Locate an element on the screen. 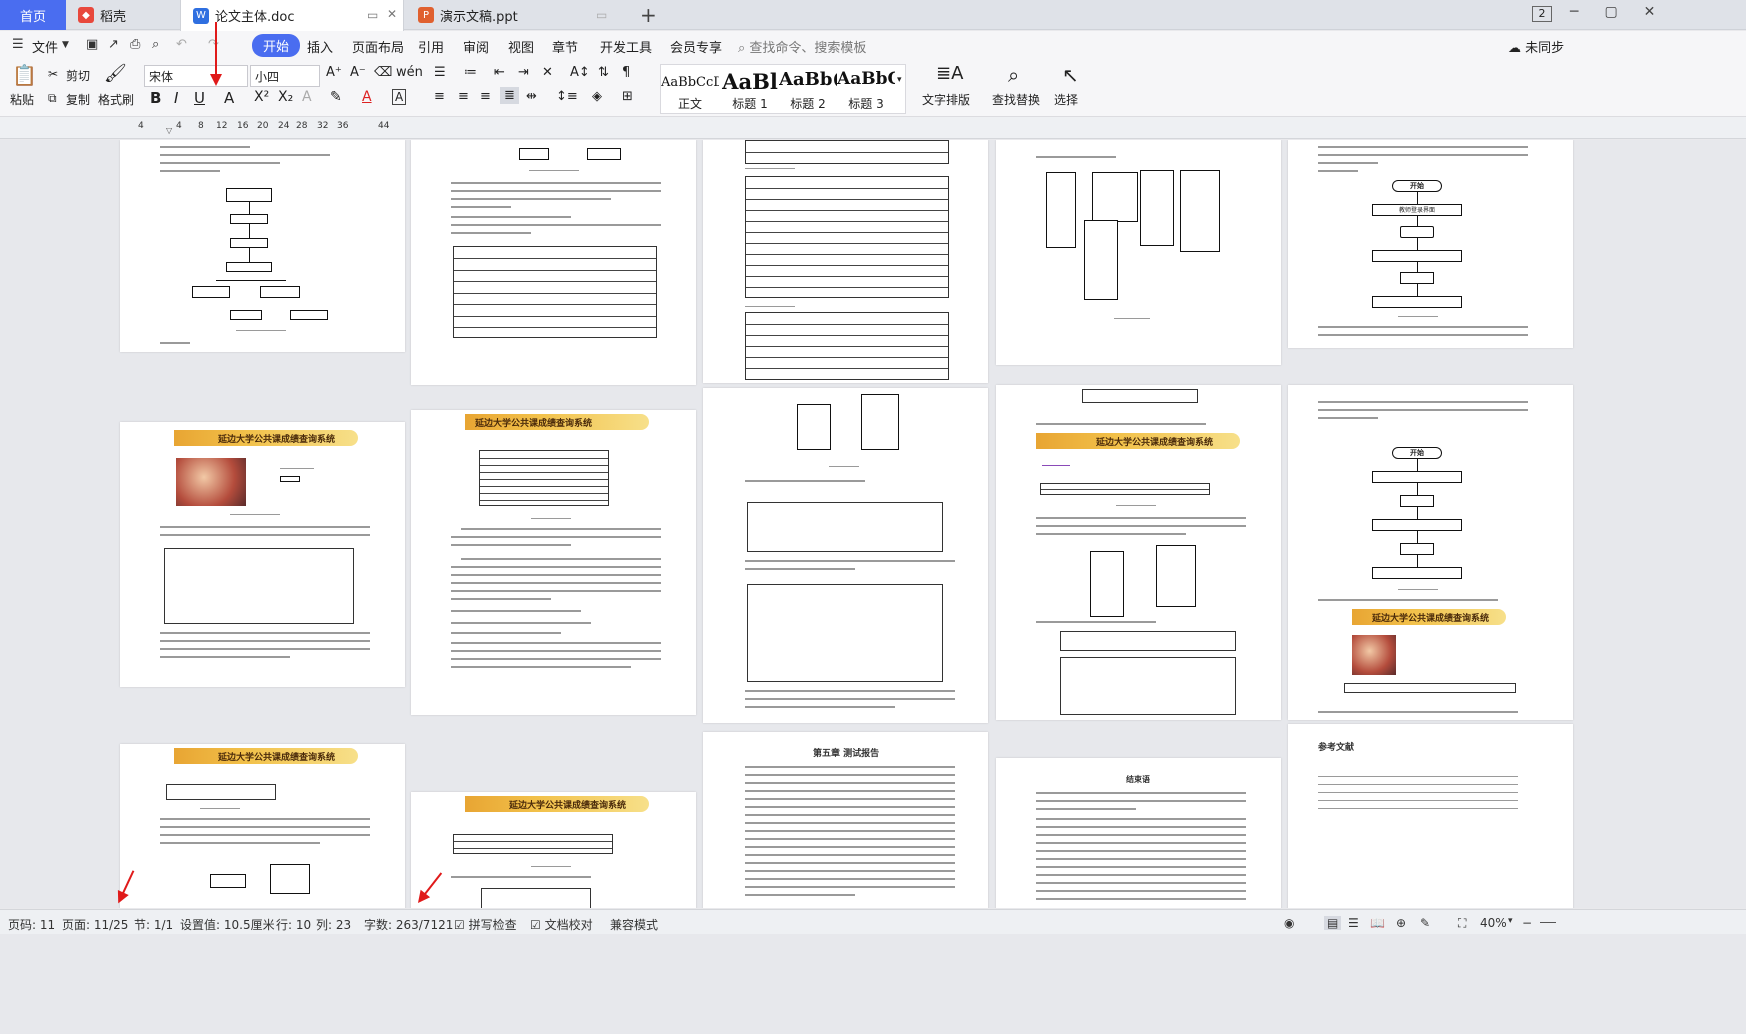 The image size is (1746, 1034). shrink-font-icon: A⁻ is located at coordinates (358, 72).